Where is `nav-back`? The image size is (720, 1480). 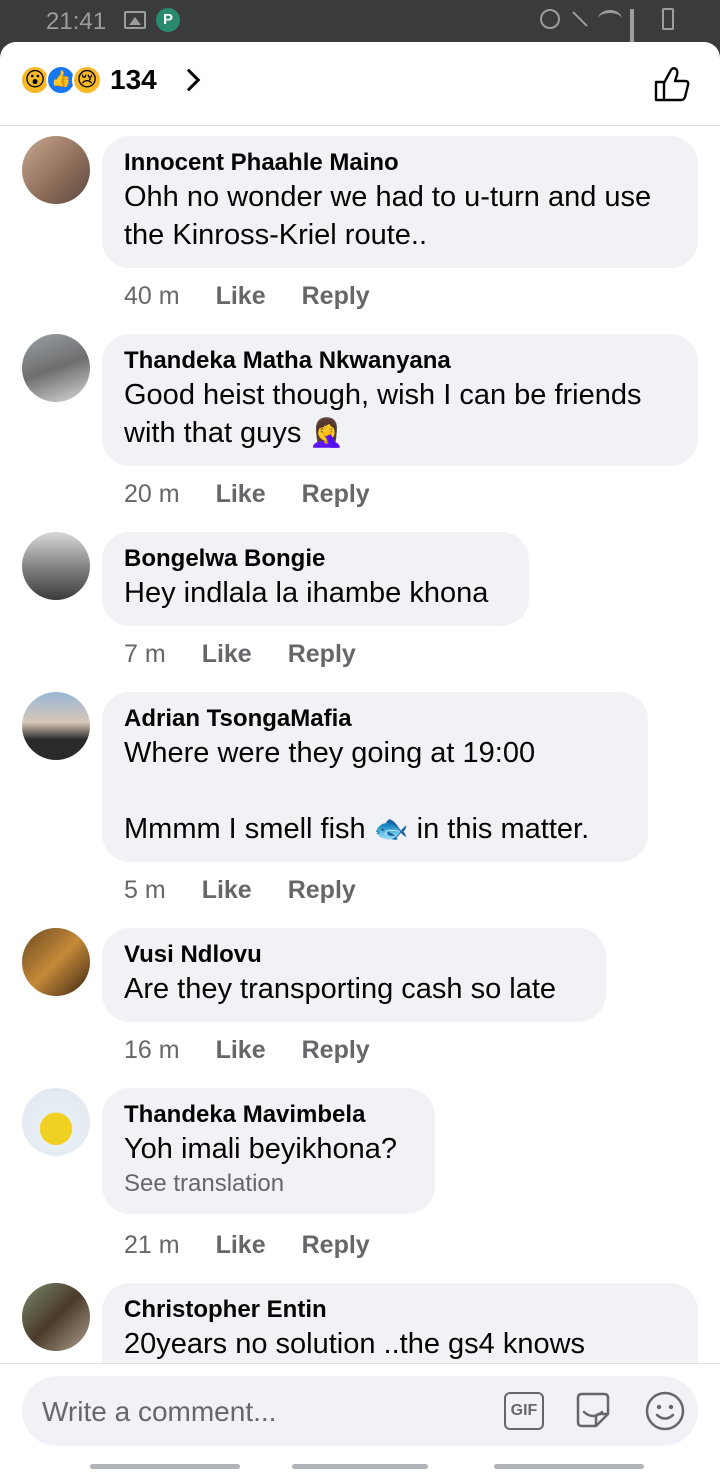
nav-back is located at coordinates (569, 1466).